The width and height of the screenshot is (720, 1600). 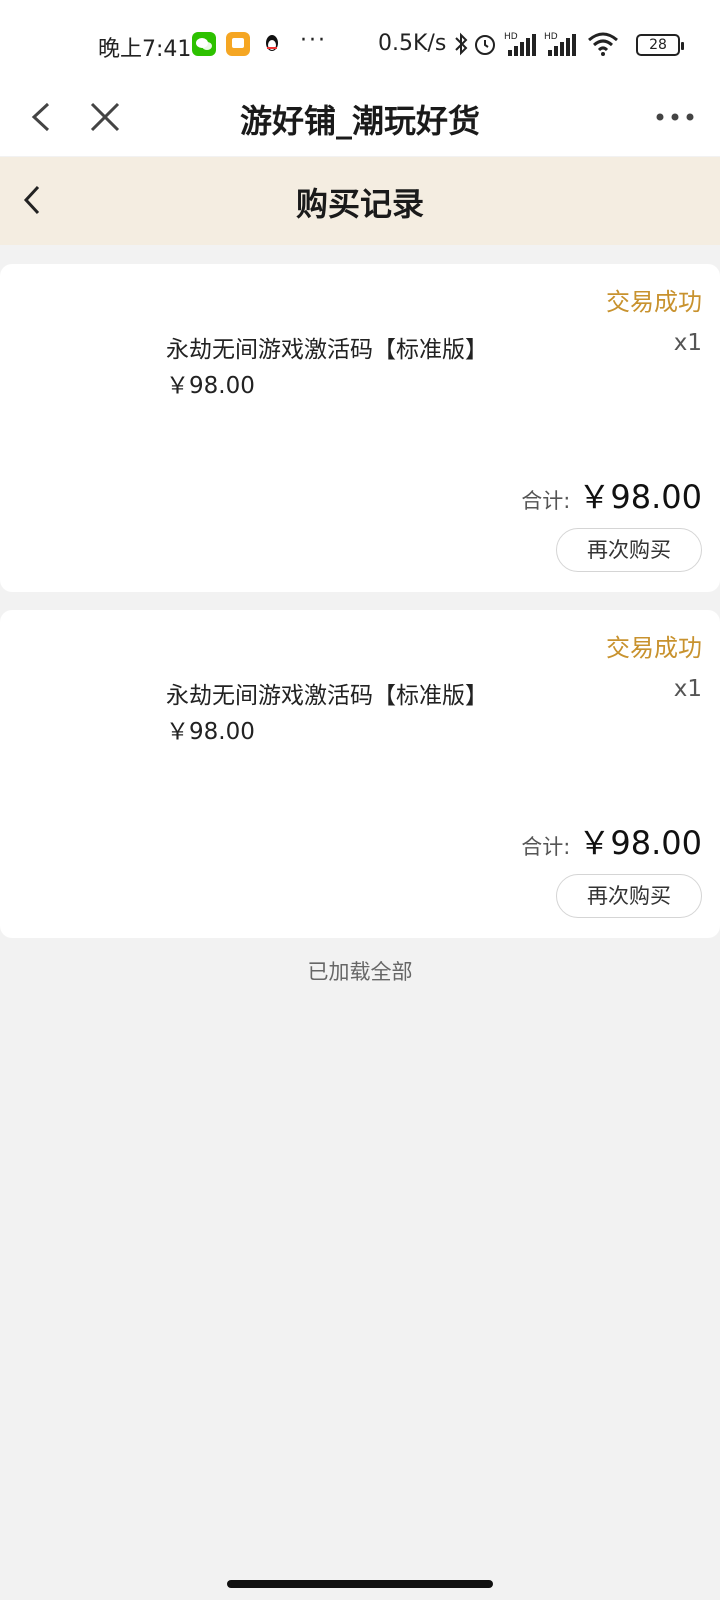 I want to click on page-title: 购买记录, so click(x=359, y=204).